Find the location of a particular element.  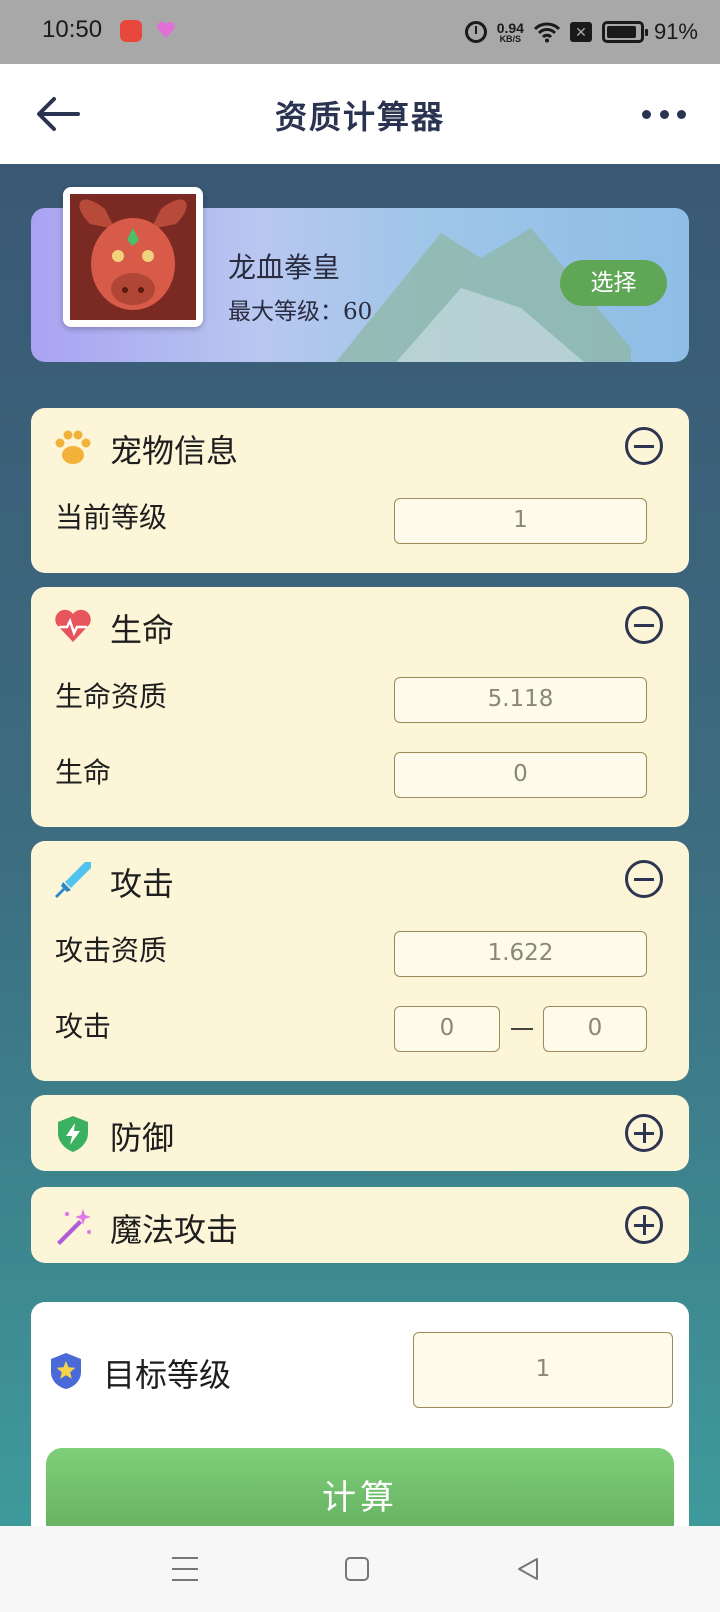

heart-app-icon is located at coordinates (166, 29).